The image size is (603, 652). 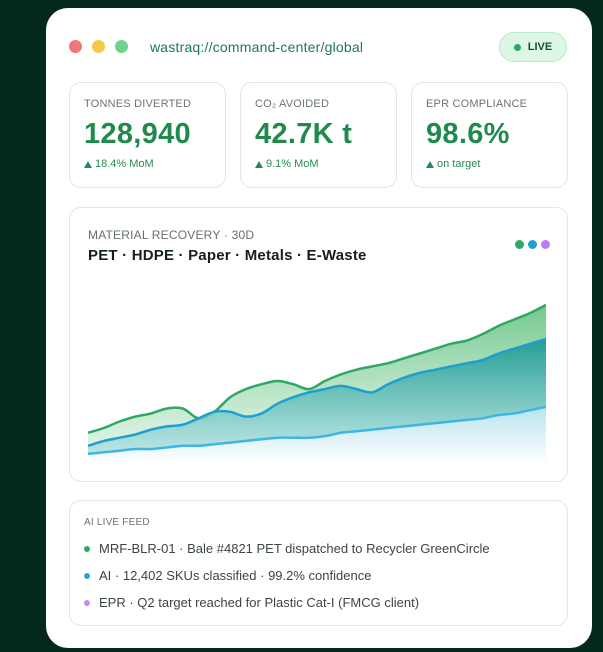 I want to click on close-window-dot, so click(x=75, y=46).